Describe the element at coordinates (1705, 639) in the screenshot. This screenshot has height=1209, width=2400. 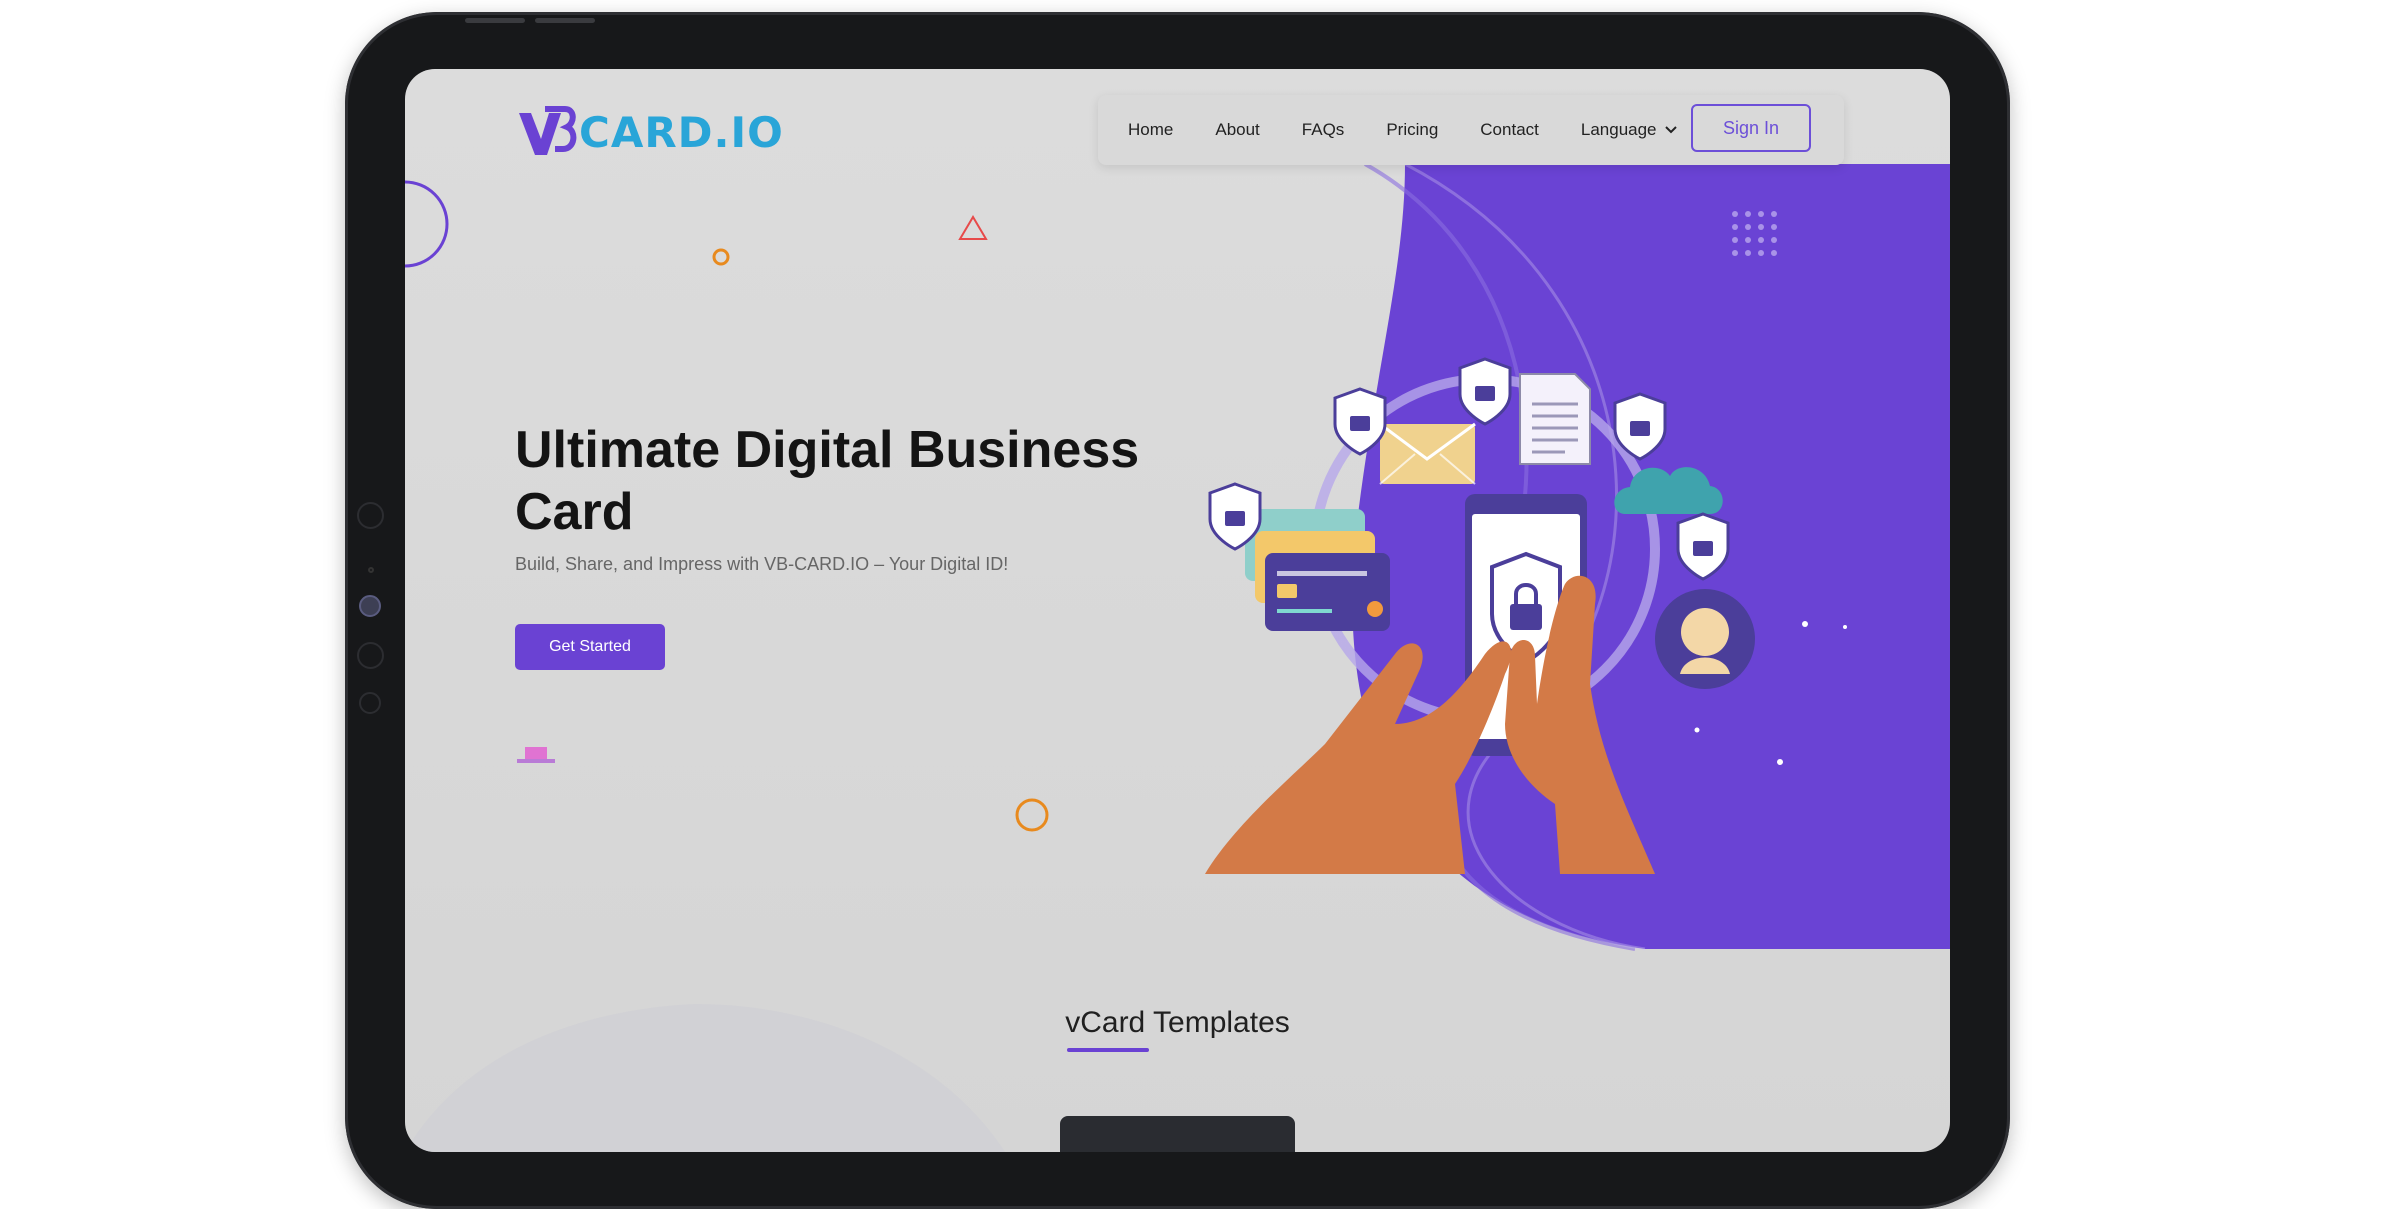
I see `user-avatar-icon` at that location.